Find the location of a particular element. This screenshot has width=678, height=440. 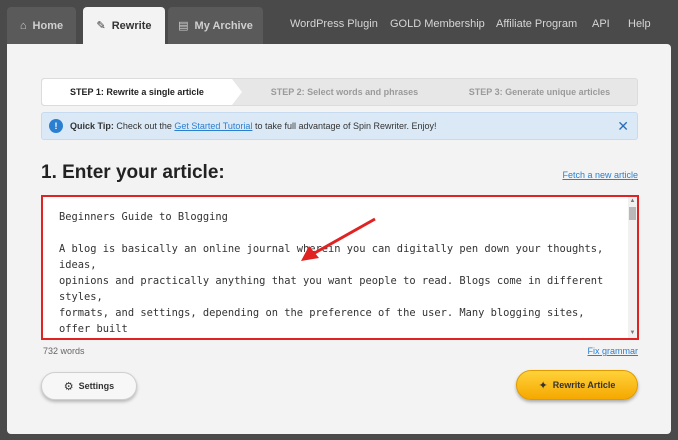

scrollbar: ▲ ▼ is located at coordinates (632, 267).